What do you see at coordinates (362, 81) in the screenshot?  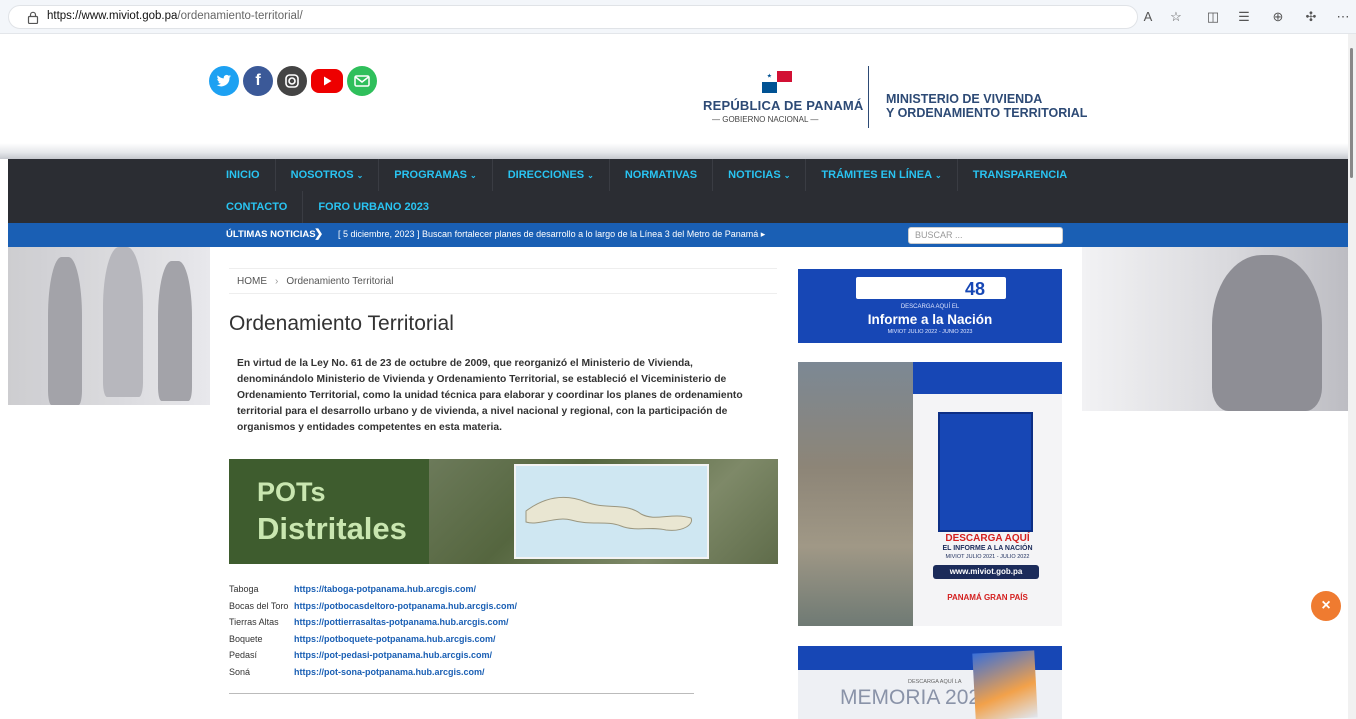 I see `email-icon` at bounding box center [362, 81].